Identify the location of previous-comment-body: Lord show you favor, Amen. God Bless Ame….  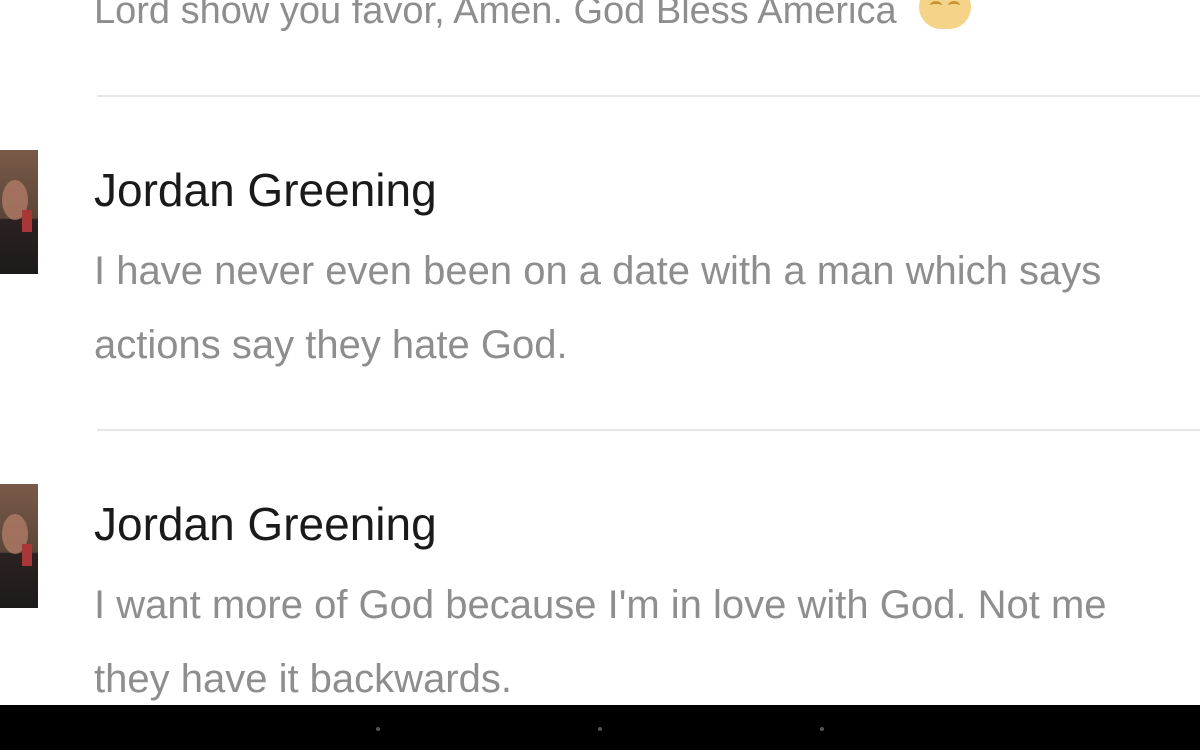
(495, 16).